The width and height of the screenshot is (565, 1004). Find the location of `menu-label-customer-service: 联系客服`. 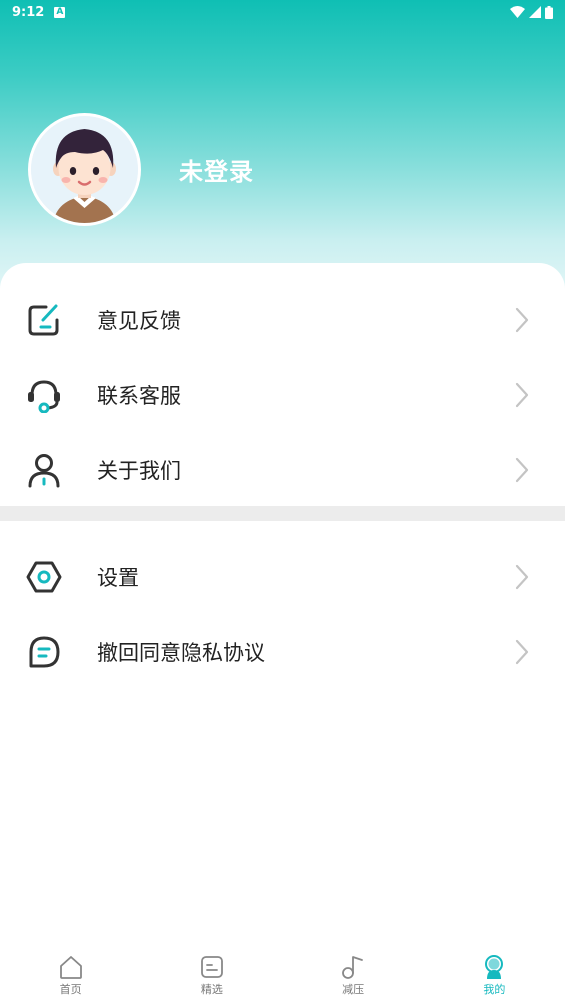

menu-label-customer-service: 联系客服 is located at coordinates (139, 395).